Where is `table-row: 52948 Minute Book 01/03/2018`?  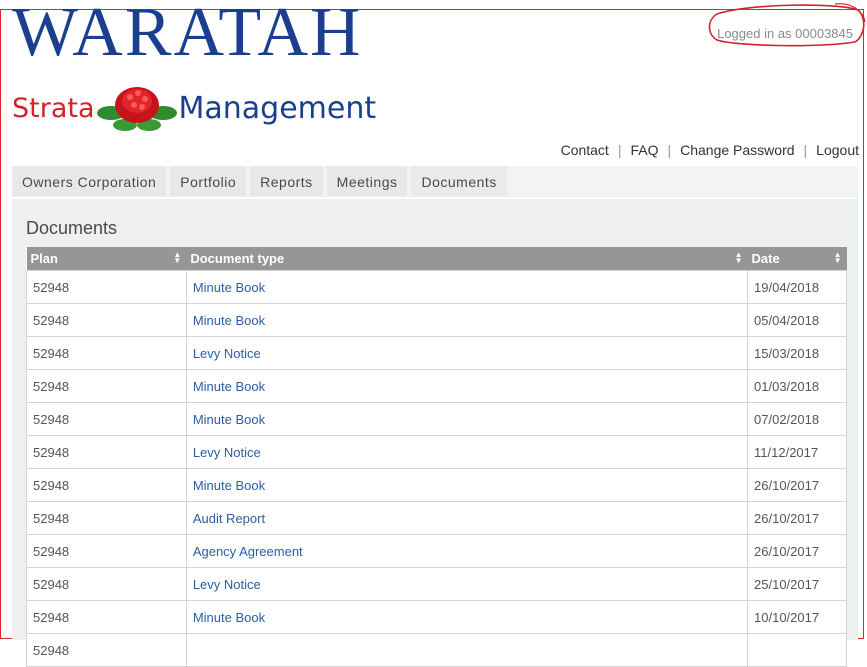
table-row: 52948 Minute Book 01/03/2018 is located at coordinates (436, 386).